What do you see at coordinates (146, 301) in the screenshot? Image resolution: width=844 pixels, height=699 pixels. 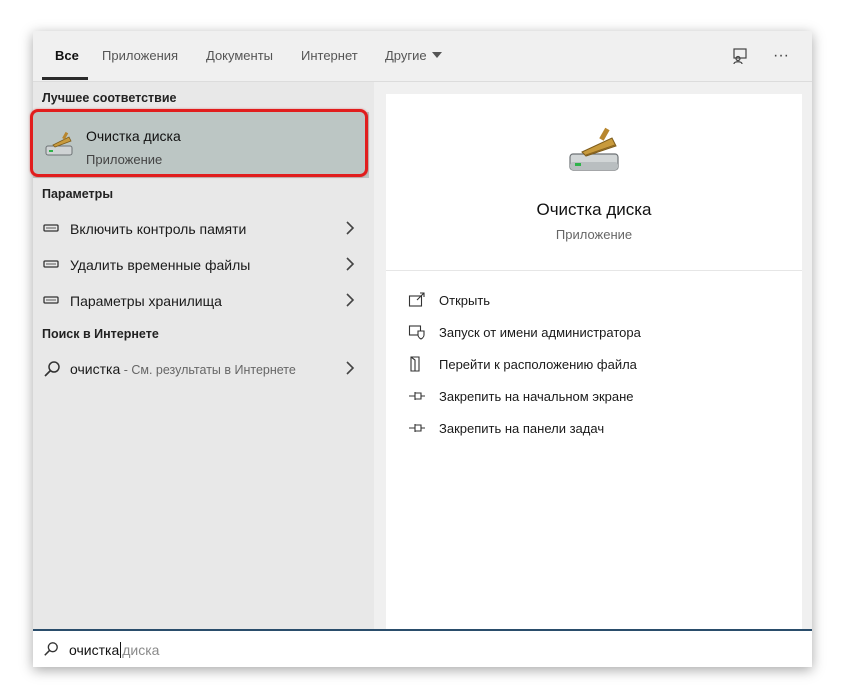 I see `settings-item-label: Параметры хранилища` at bounding box center [146, 301].